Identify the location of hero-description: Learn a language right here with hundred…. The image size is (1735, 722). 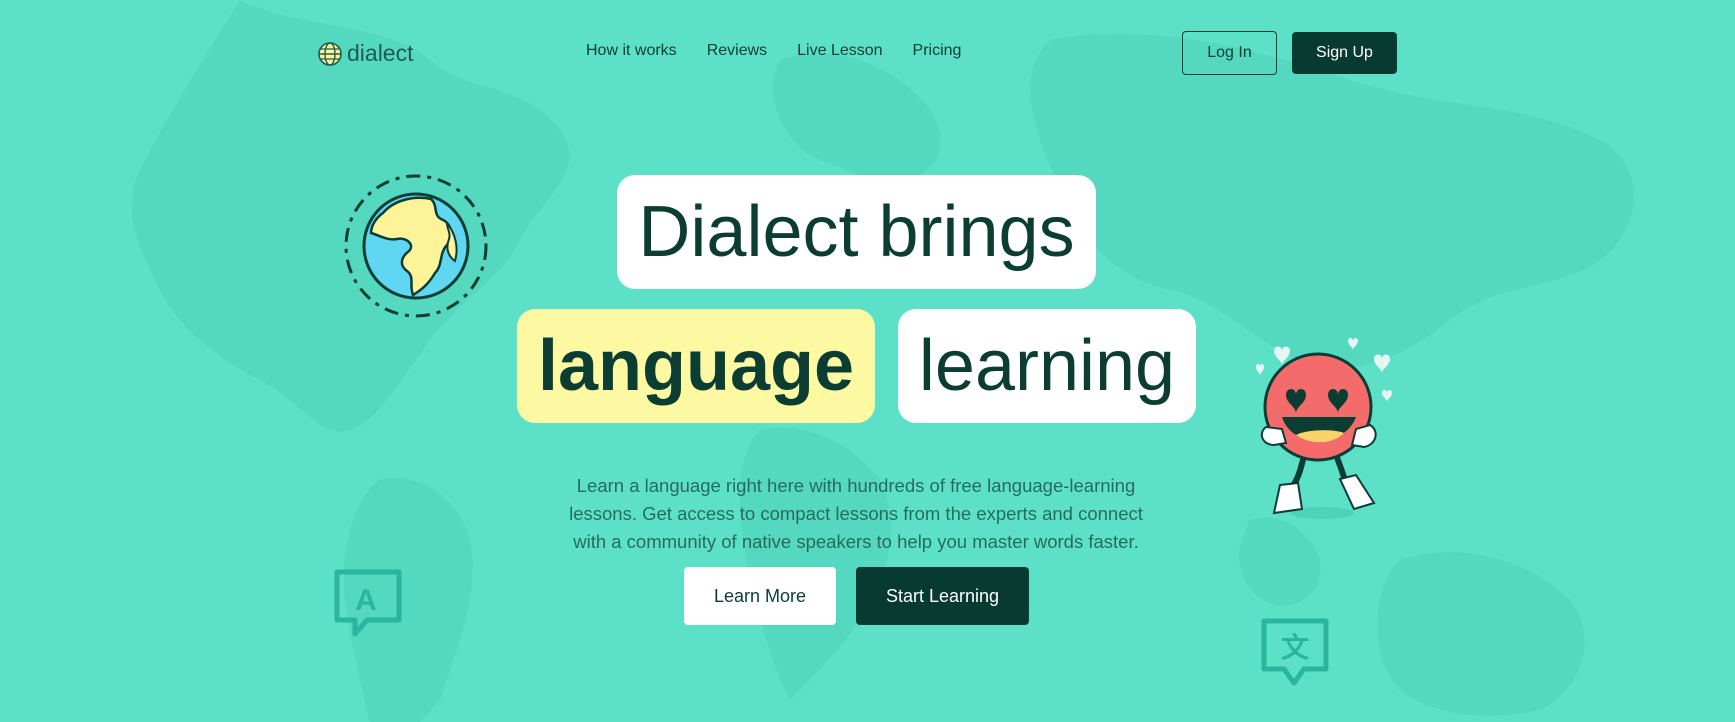
(856, 513).